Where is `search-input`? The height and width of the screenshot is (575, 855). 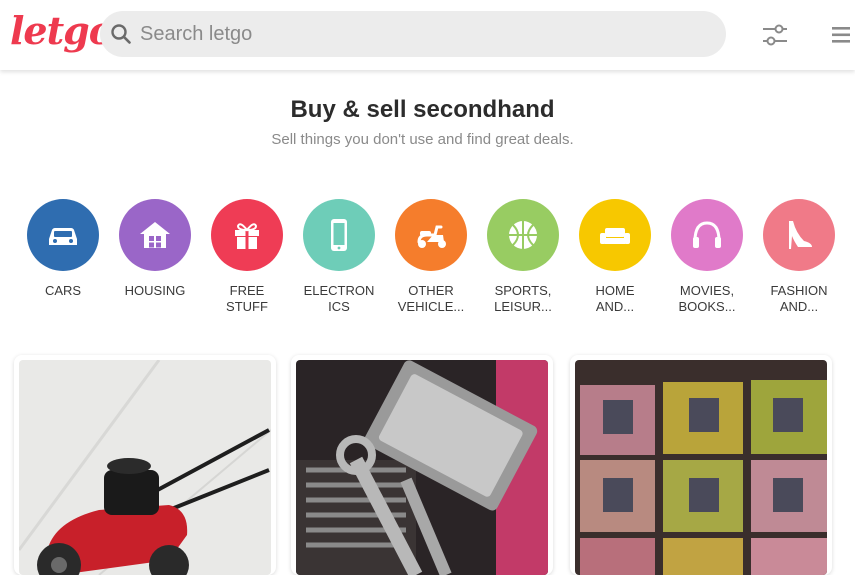 search-input is located at coordinates (425, 34).